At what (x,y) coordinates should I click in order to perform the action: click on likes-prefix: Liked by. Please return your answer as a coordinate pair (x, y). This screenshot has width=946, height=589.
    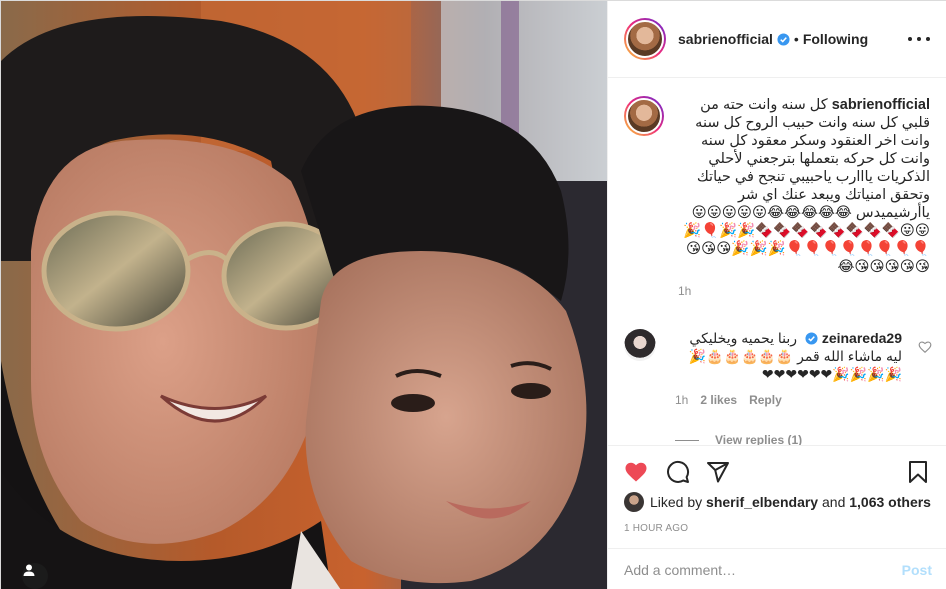
    Looking at the image, I should click on (676, 502).